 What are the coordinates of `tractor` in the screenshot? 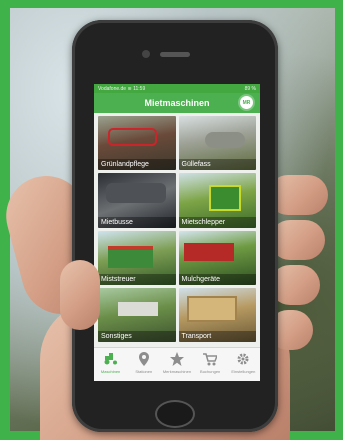 It's located at (224, 198).